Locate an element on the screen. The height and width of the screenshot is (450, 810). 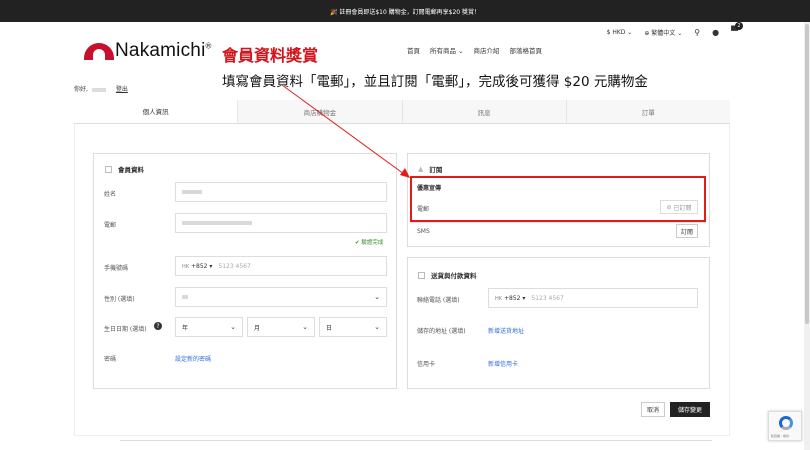
recaptcha-icon is located at coordinates (786, 423).